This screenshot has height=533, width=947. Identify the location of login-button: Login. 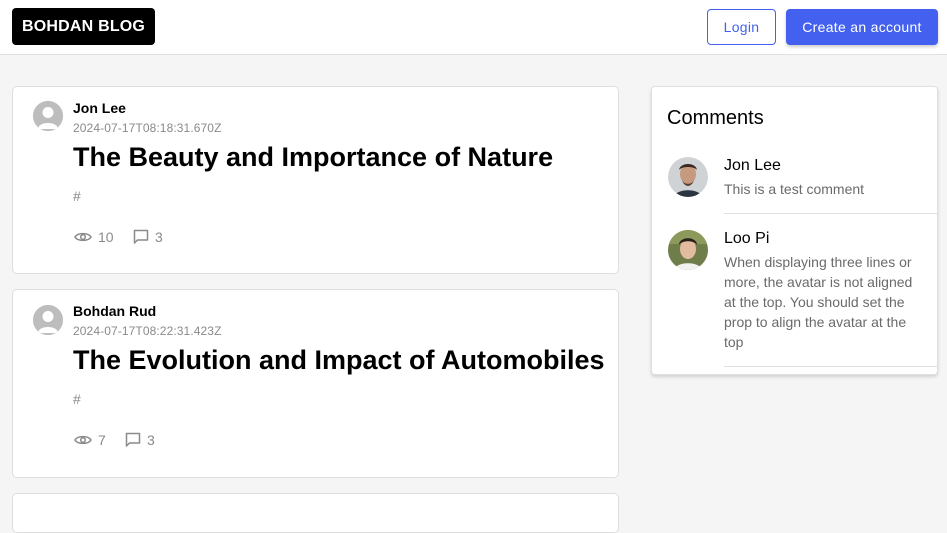
(741, 27).